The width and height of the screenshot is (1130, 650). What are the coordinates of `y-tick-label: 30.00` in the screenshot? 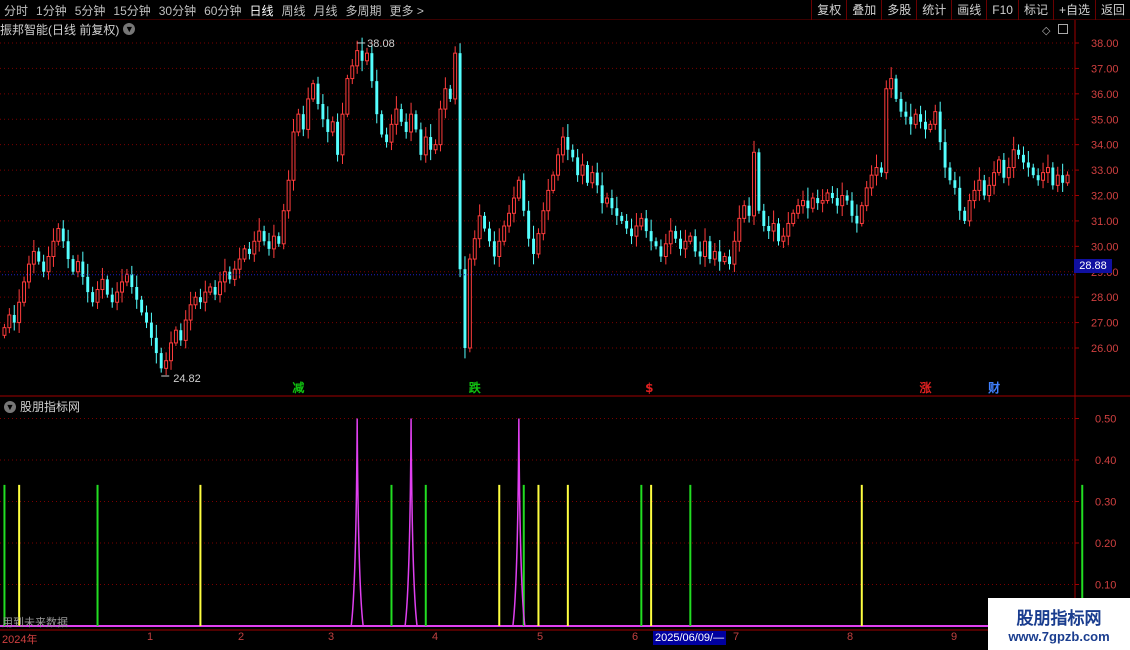 It's located at (1105, 247).